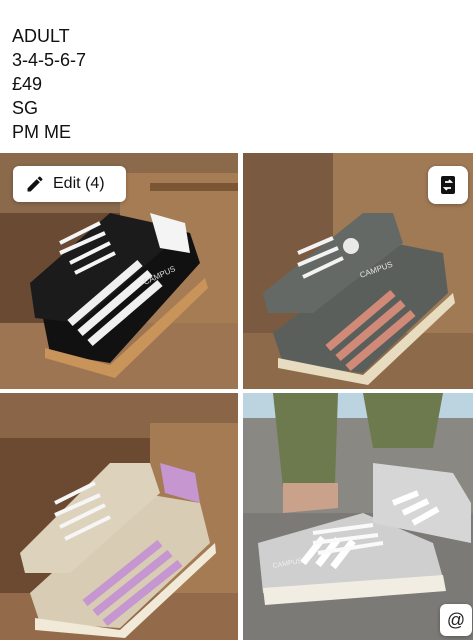 This screenshot has height=640, width=473. I want to click on mention-button: @, so click(456, 620).